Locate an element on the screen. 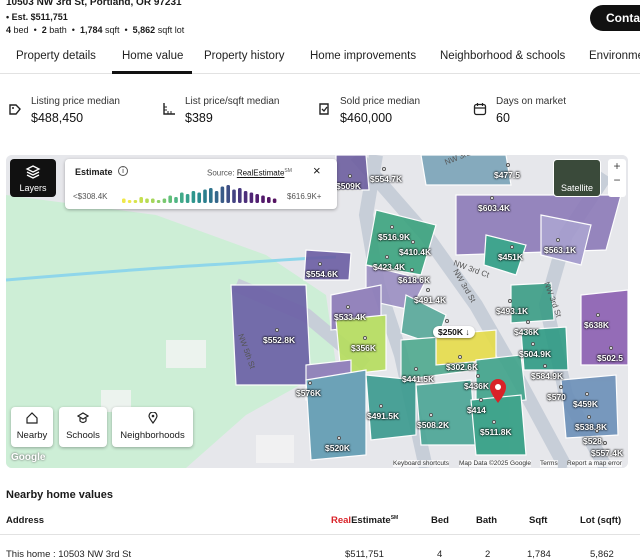  price-label: $414 is located at coordinates (476, 410).